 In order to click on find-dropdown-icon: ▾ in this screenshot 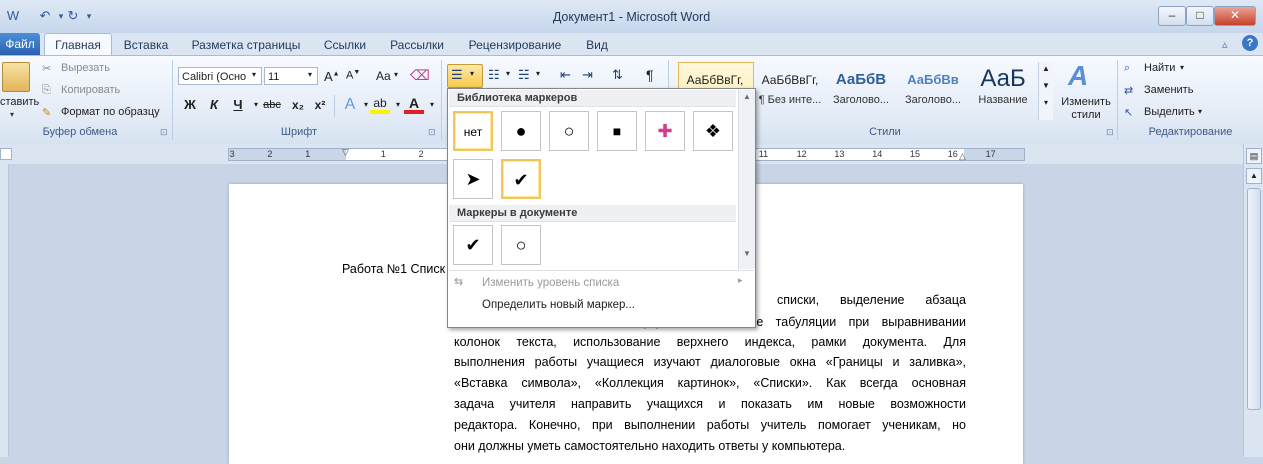, I will do `click(1182, 67)`.